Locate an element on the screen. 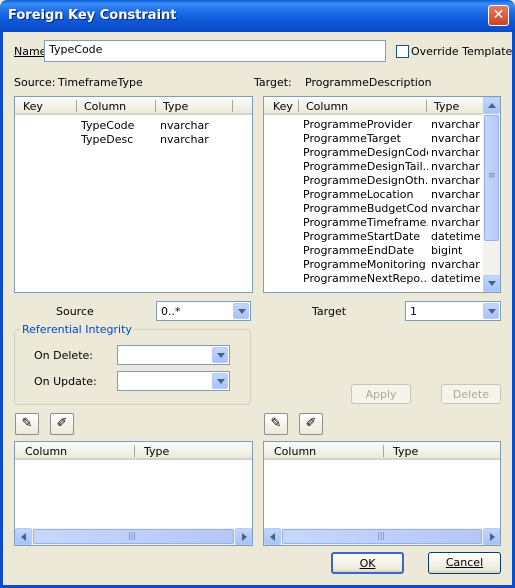 This screenshot has height=588, width=515. grip-icon: ≡ is located at coordinates (492, 176).